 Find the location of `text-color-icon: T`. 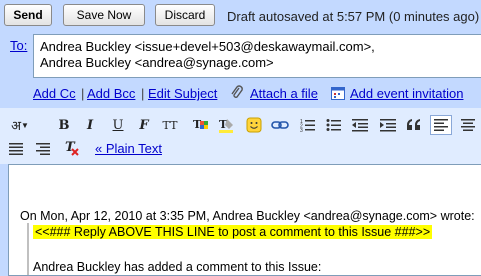

text-color-icon: T is located at coordinates (200, 125).